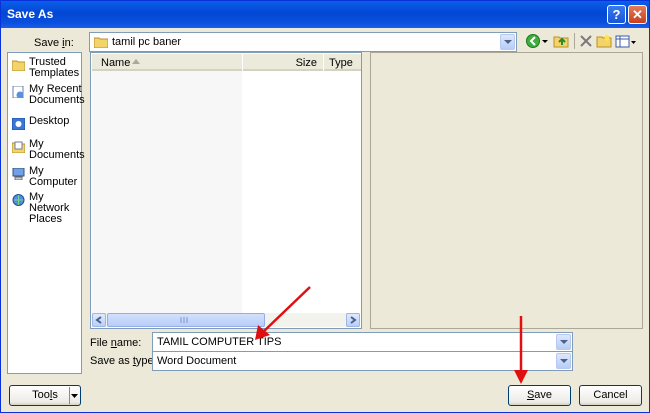 This screenshot has width=650, height=413. What do you see at coordinates (18, 124) in the screenshot?
I see `desktop-icon` at bounding box center [18, 124].